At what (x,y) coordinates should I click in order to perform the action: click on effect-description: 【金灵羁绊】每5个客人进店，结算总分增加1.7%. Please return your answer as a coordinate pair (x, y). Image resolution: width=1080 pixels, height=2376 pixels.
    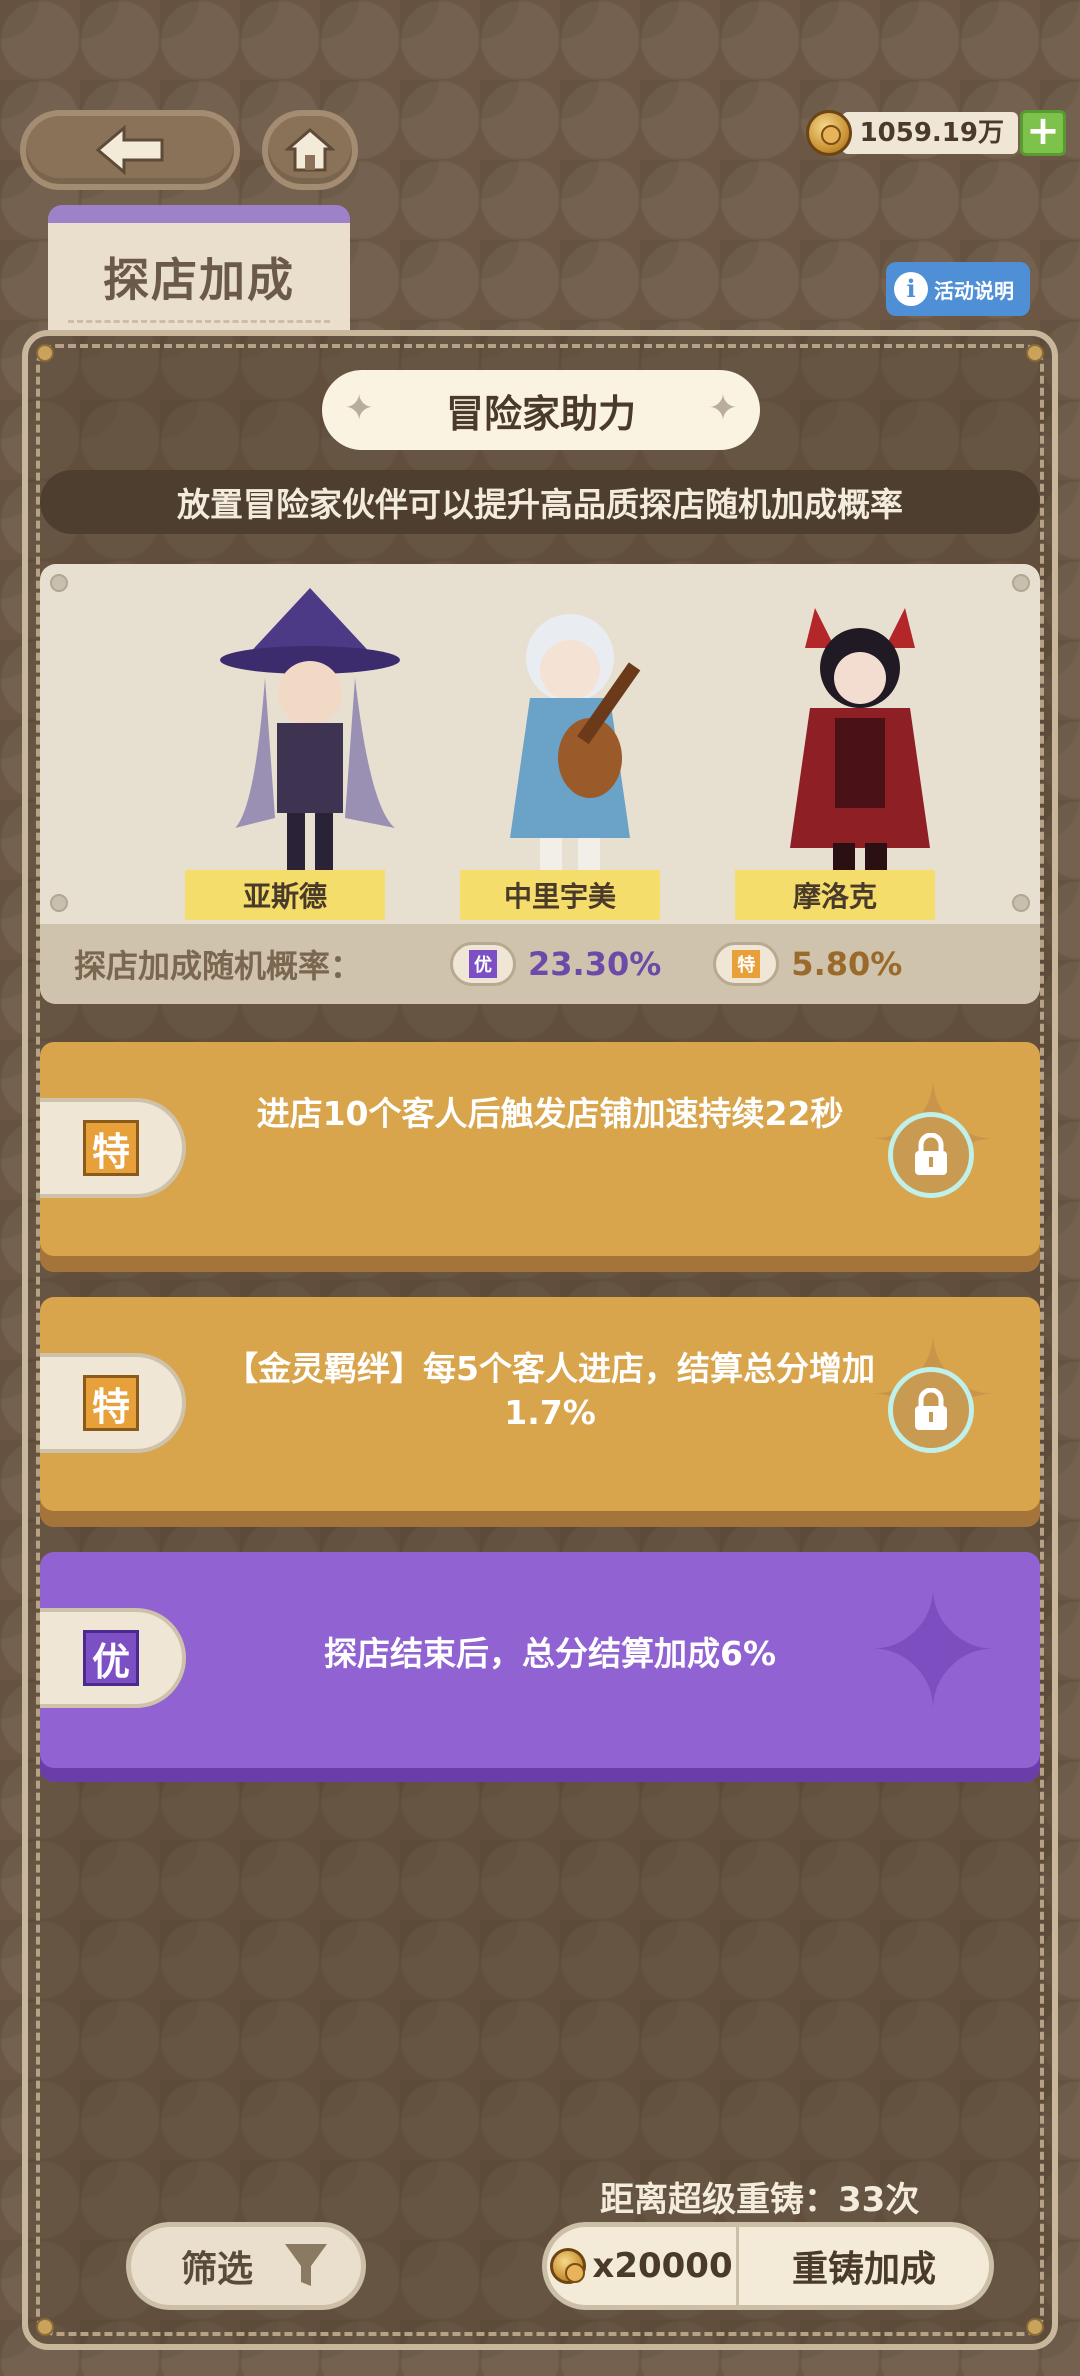
    Looking at the image, I should click on (550, 1390).